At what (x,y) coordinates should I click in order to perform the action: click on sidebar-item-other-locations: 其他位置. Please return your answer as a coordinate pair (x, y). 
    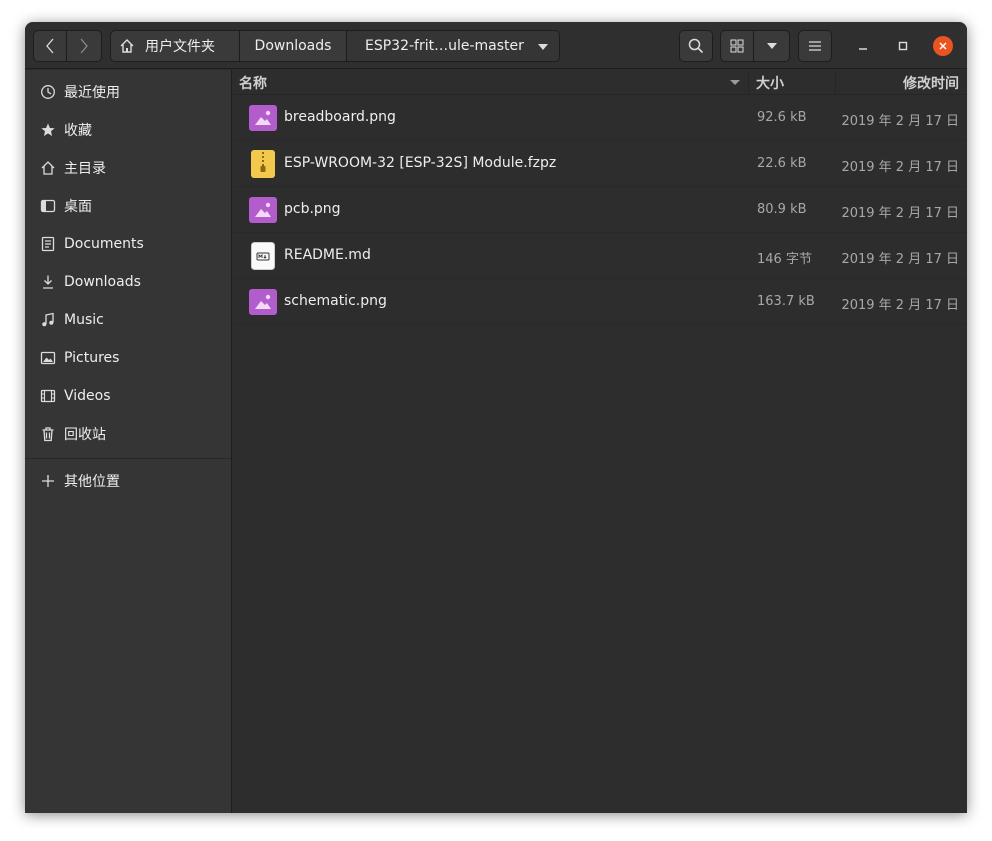
    Looking at the image, I should click on (128, 481).